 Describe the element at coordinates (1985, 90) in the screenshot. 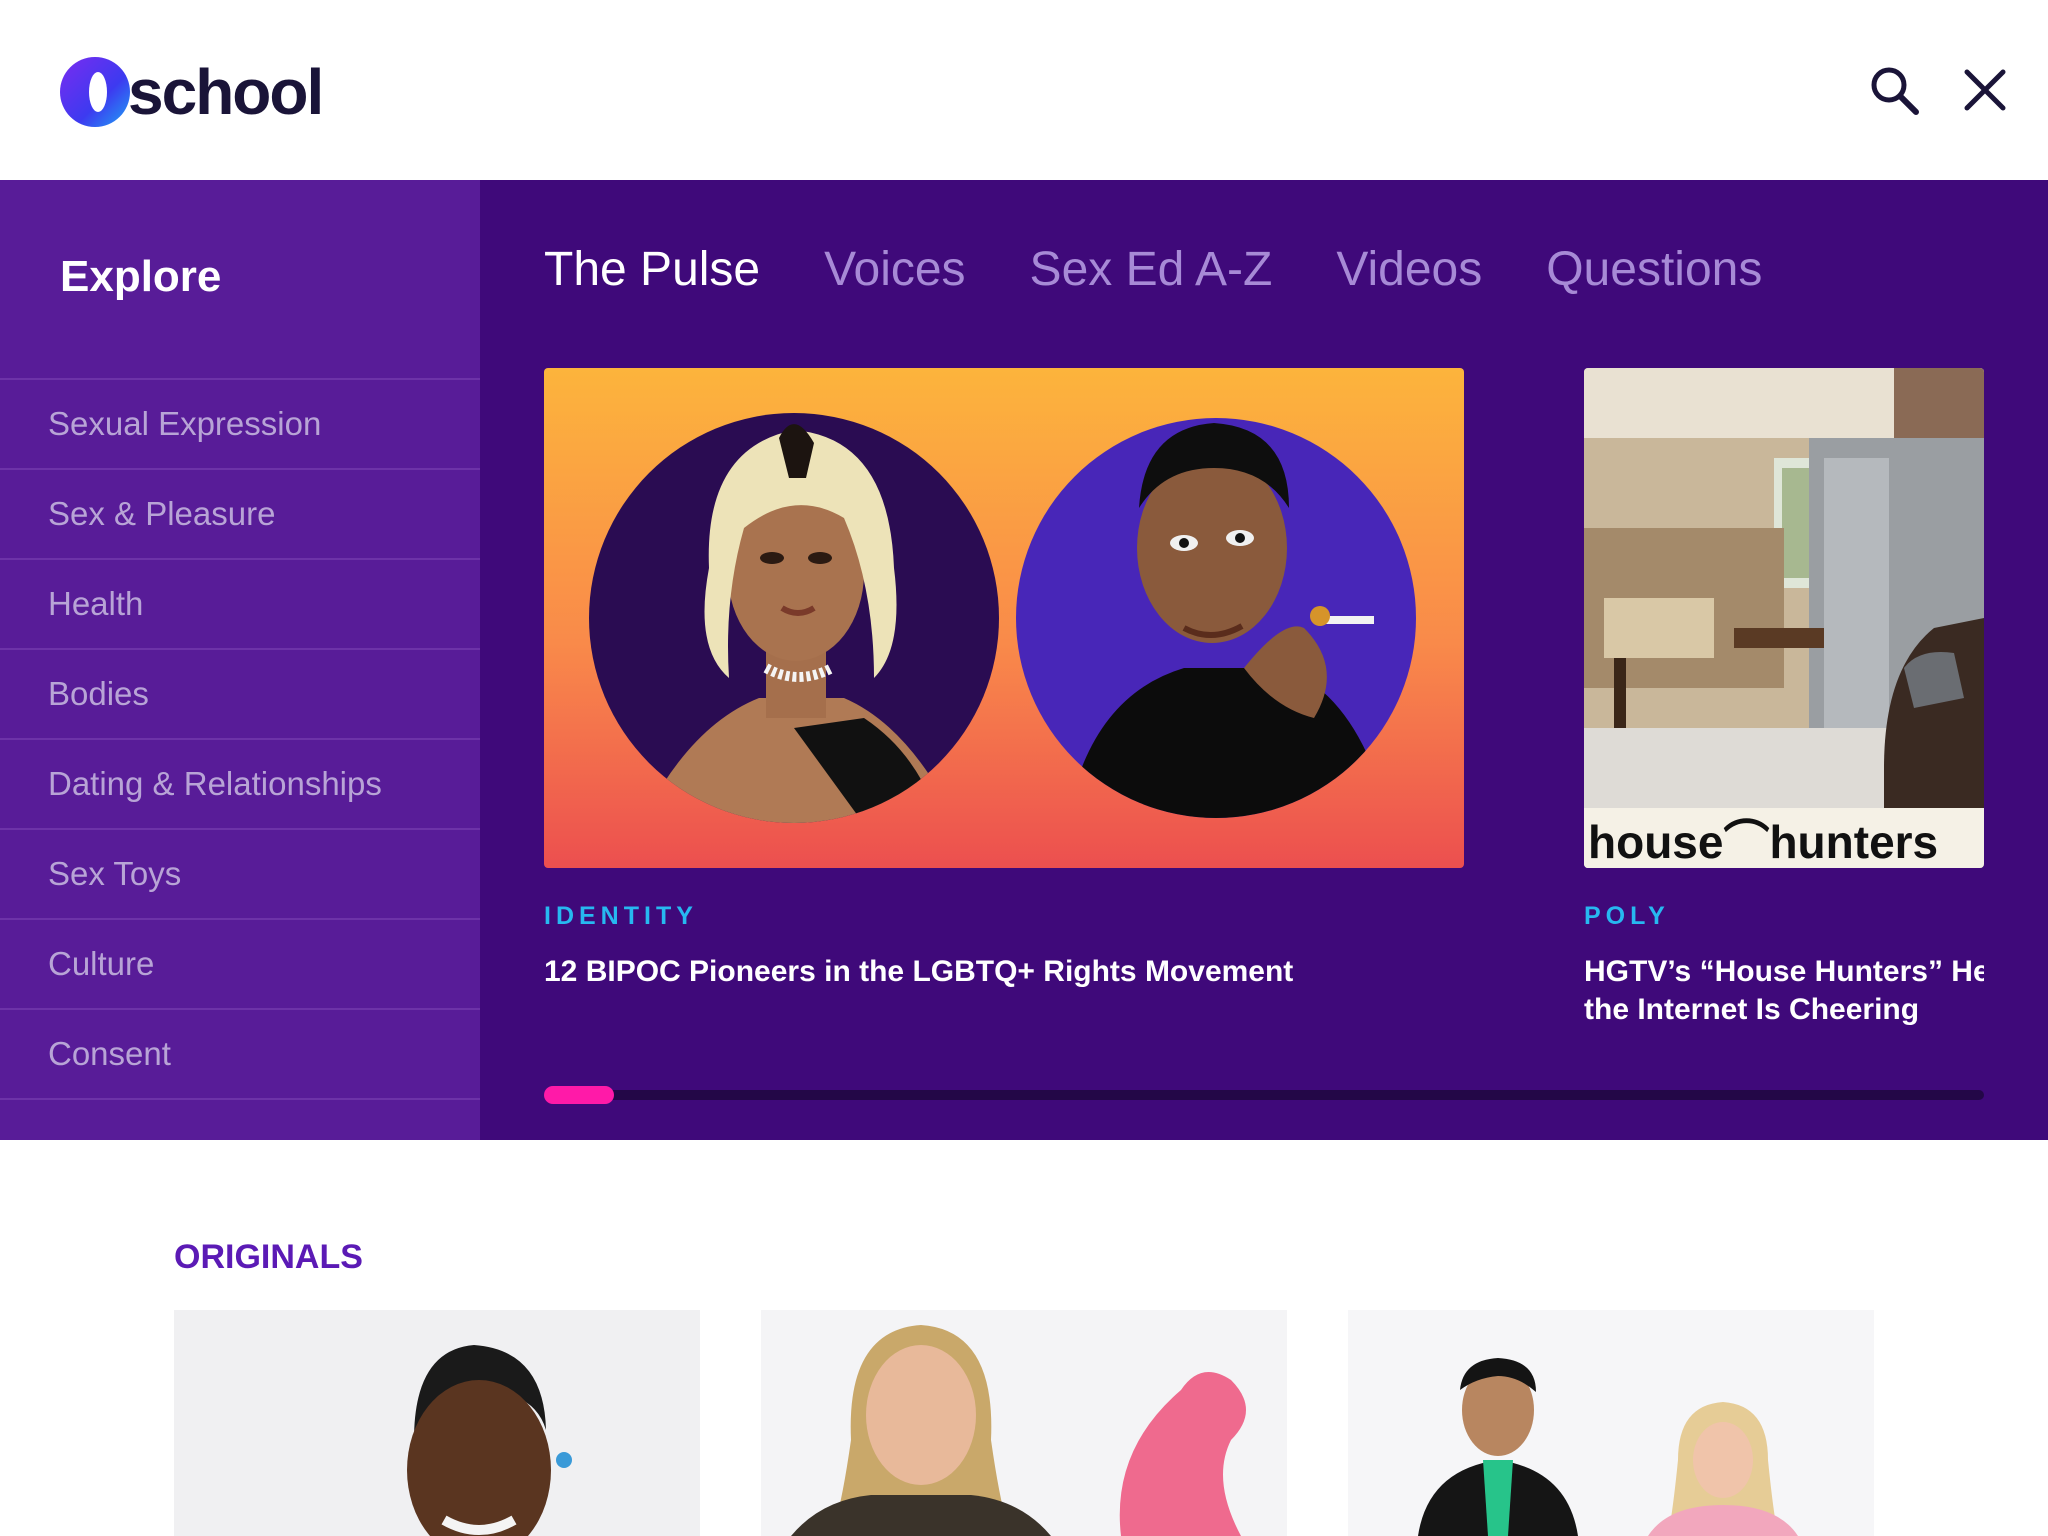

I see `close-icon` at that location.